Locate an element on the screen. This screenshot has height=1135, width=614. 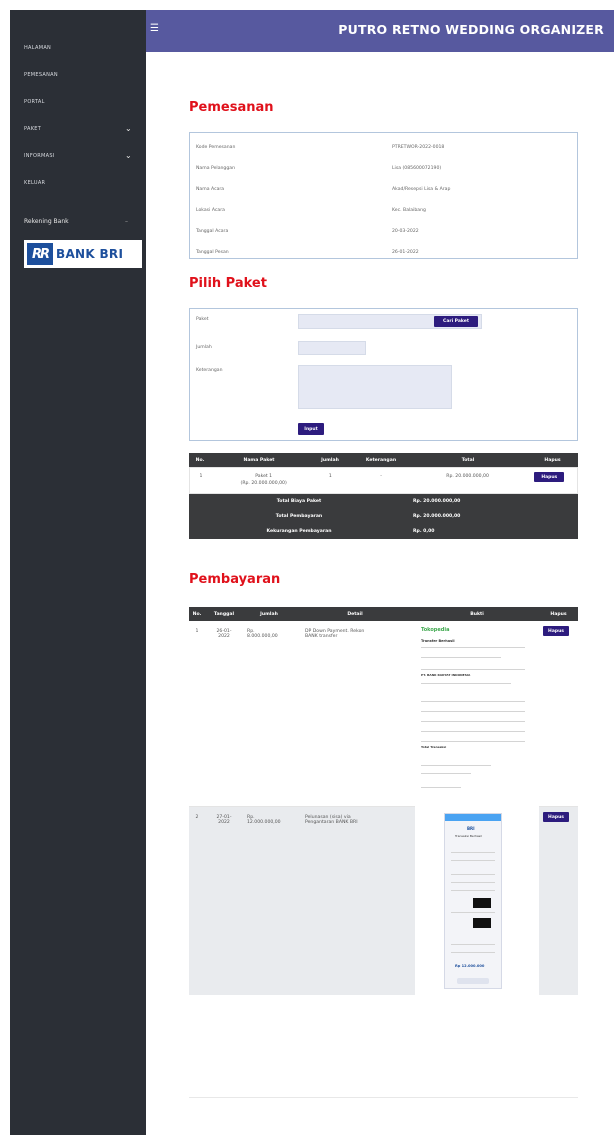
cell-detail: DP Down Payment. Rekon BANK transfer is located at coordinates (355, 713).